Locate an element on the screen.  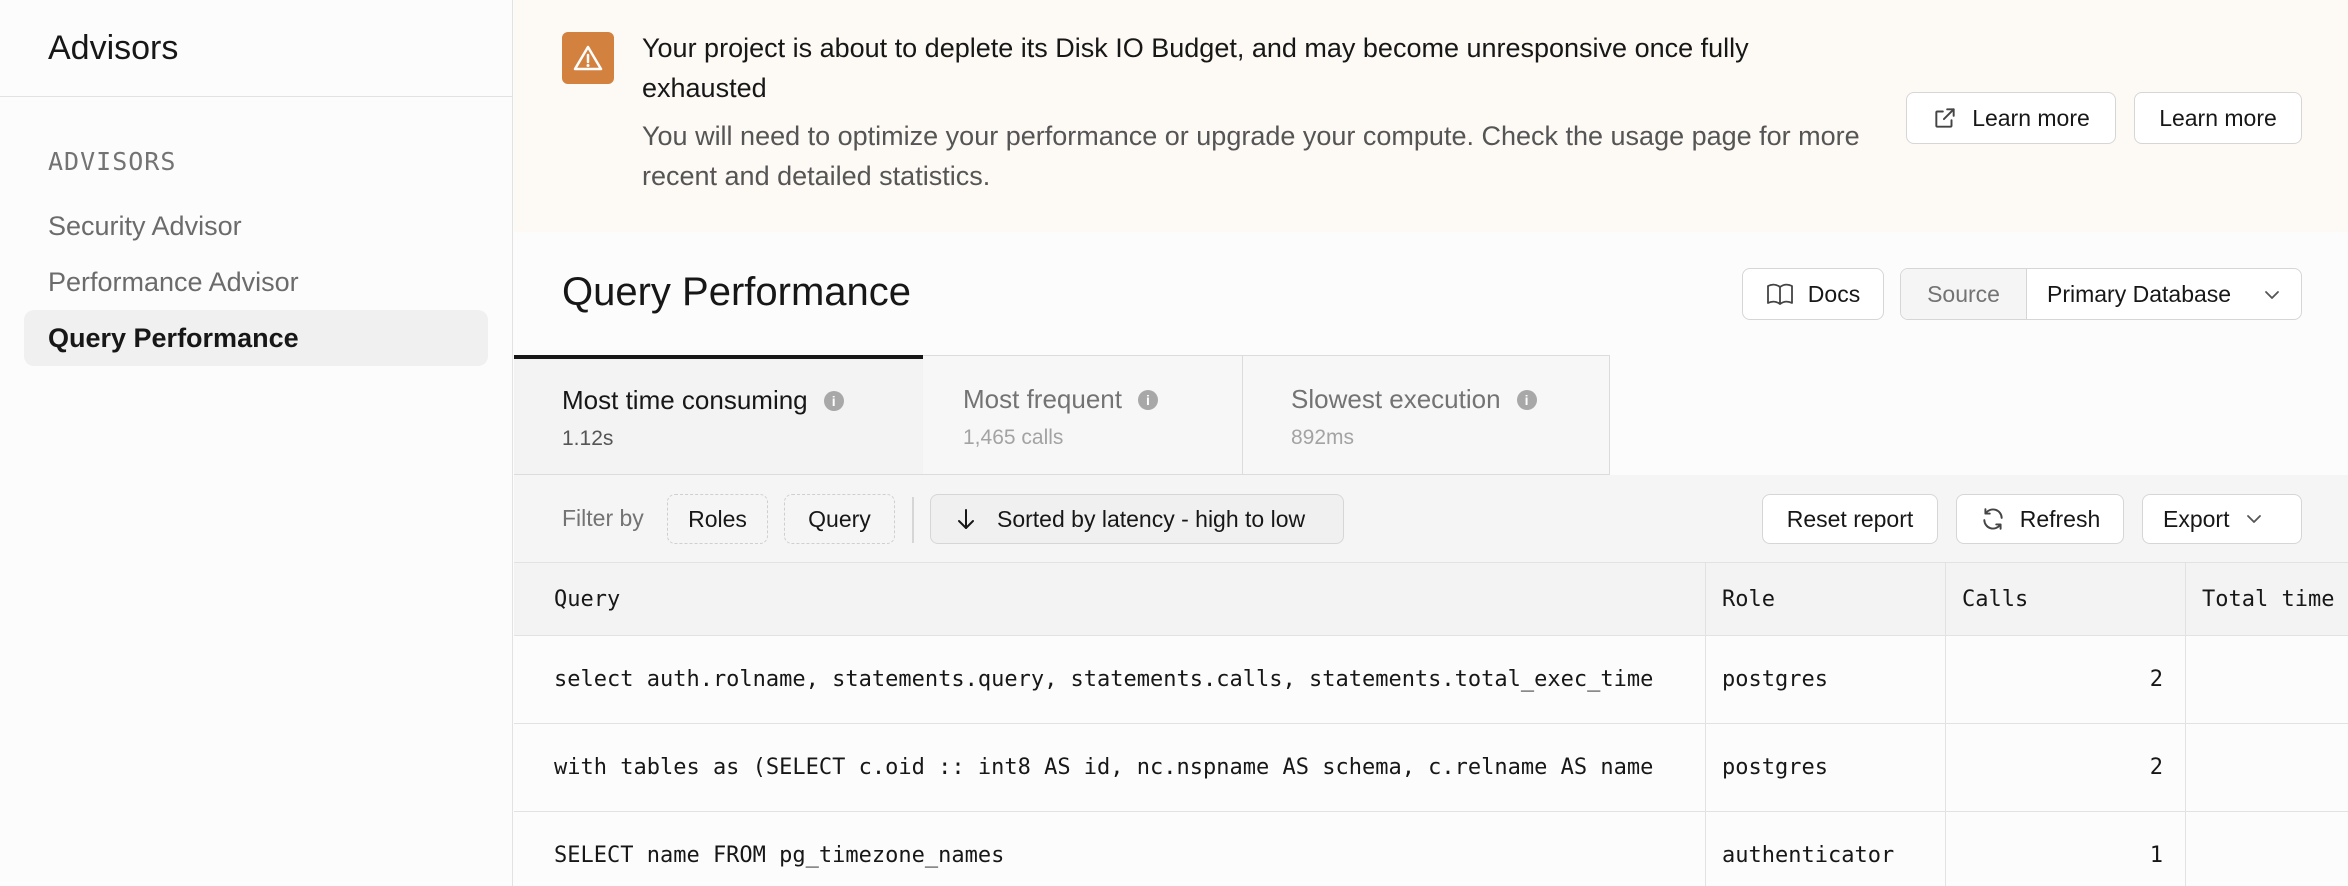
query-cell: SELECT name FROM pg_timezone_names is located at coordinates (1110, 849).